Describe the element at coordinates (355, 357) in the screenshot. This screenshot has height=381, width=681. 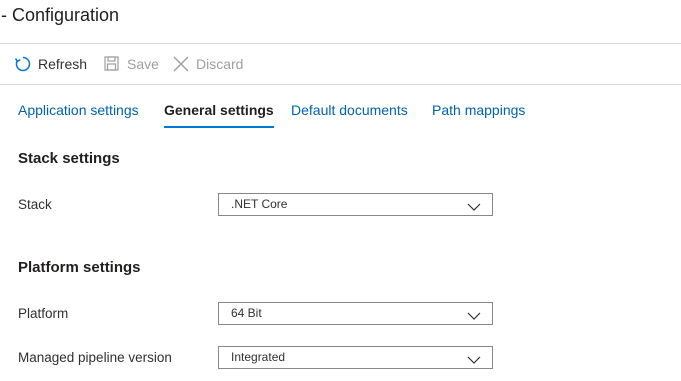
I see `managed-pipeline-dropdown: Integrated` at that location.